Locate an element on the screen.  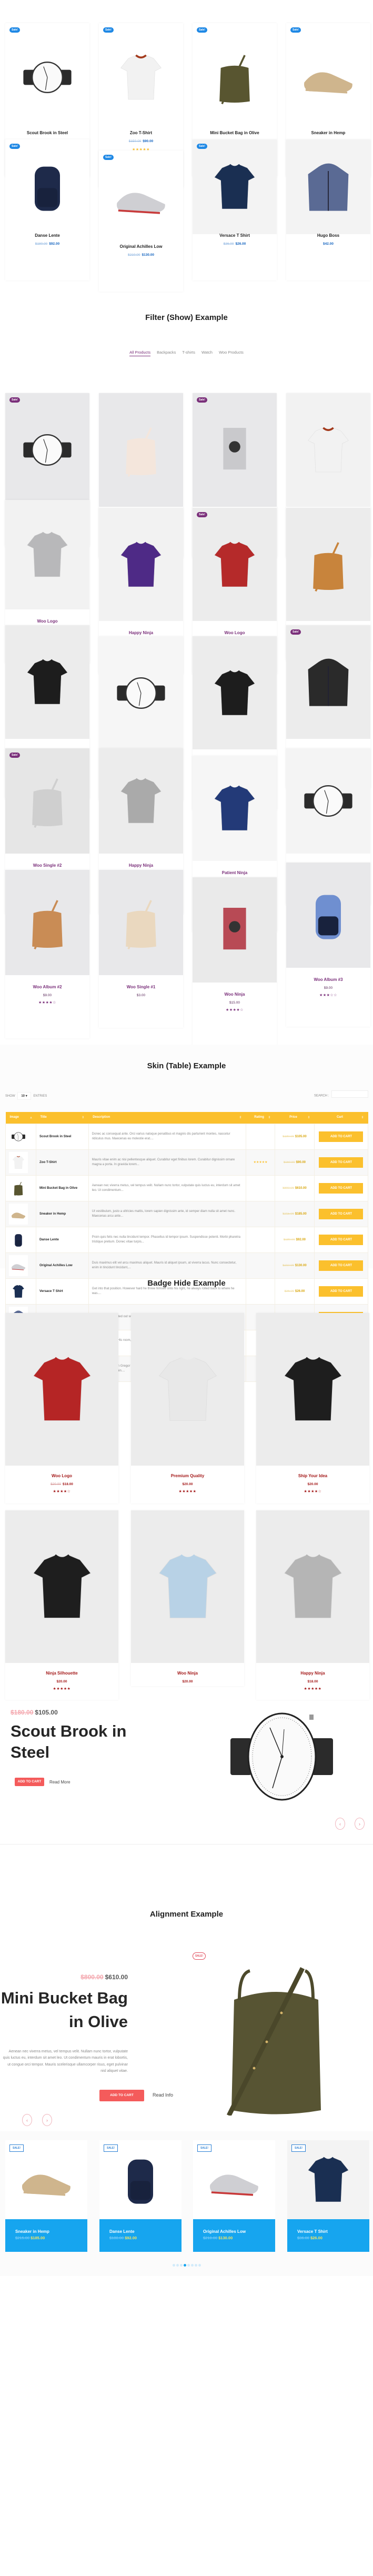
product-card: Premium Quality $20.00 ★★★★★ is located at coordinates (187, 1408).